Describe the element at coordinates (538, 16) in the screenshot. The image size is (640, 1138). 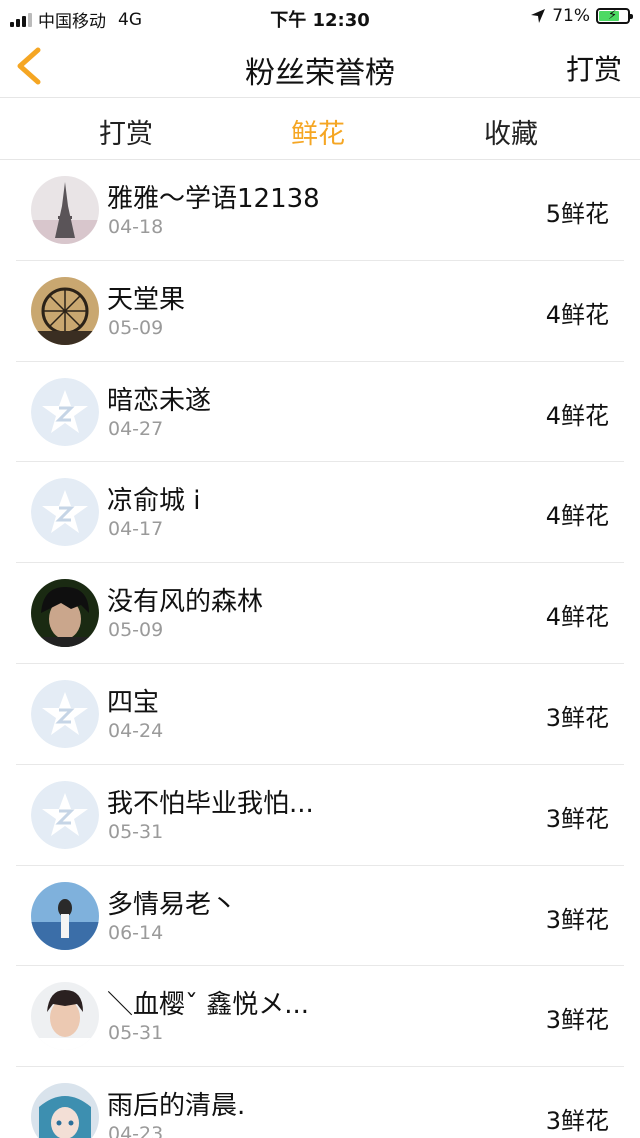
I see `location-arrow-icon` at that location.